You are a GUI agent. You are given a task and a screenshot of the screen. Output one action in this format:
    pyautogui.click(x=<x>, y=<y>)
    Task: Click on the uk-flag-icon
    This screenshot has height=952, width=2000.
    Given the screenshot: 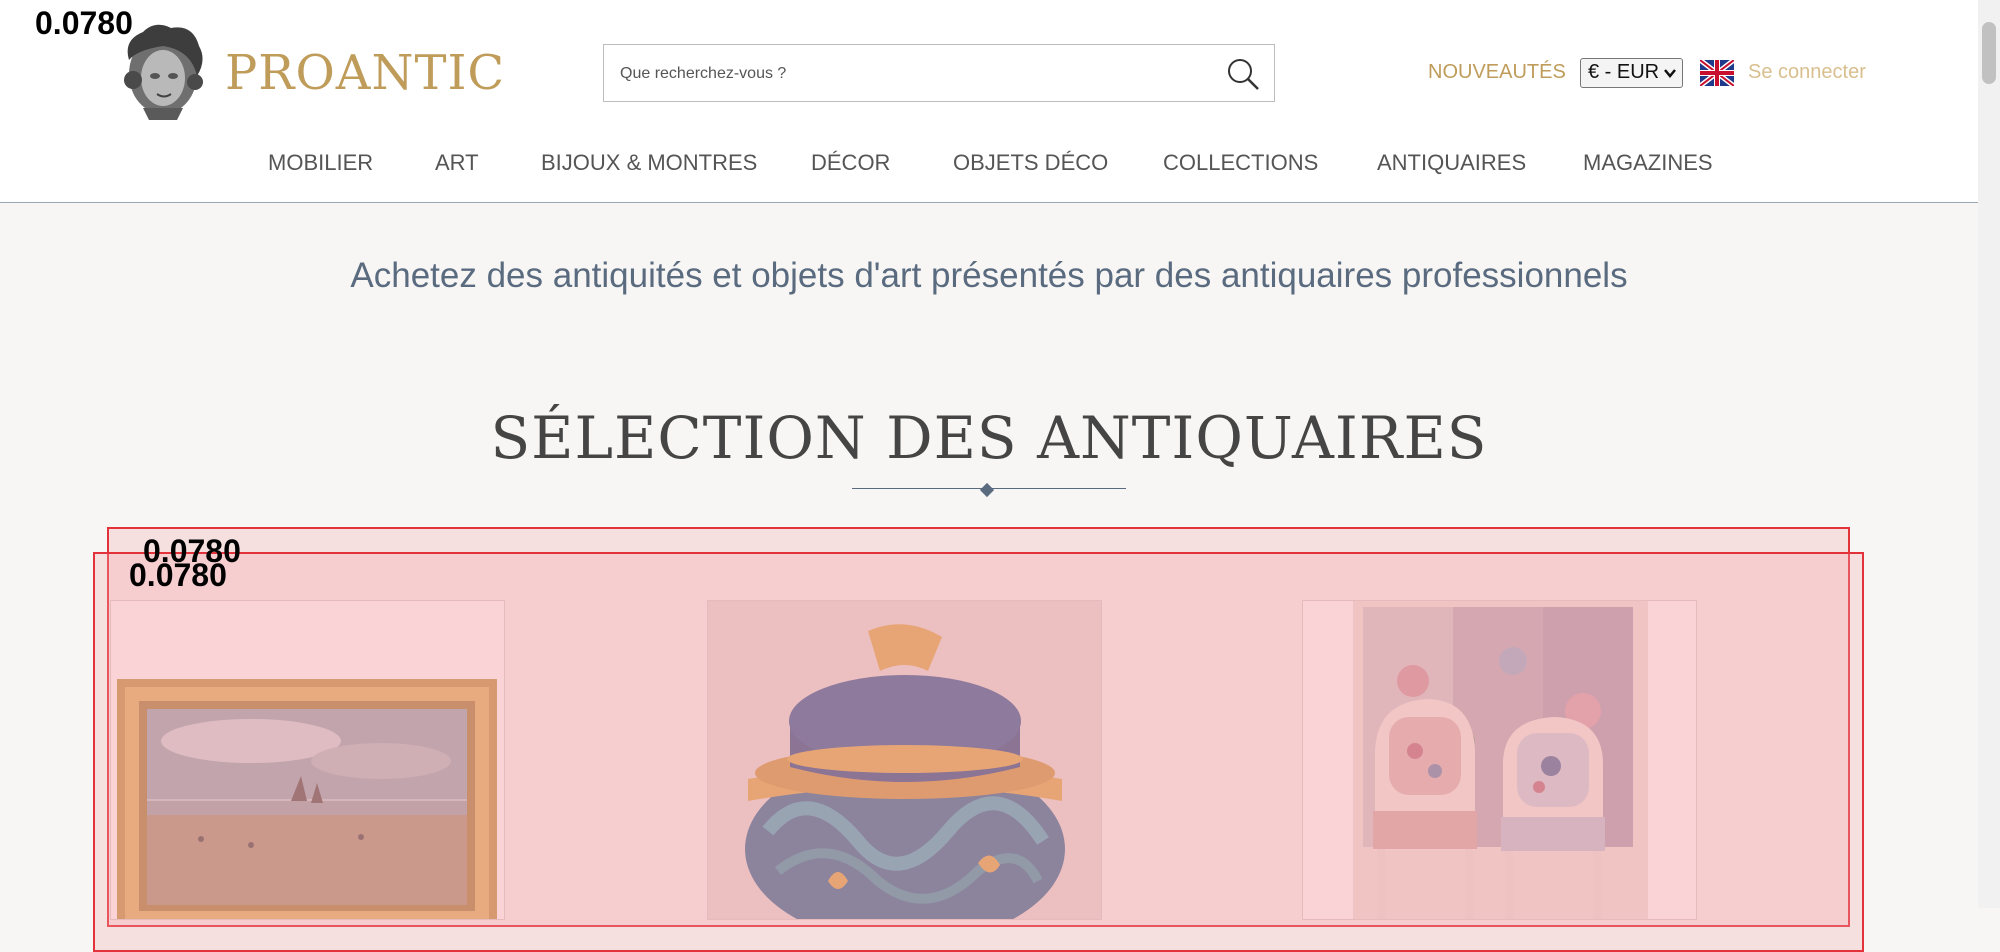 What is the action you would take?
    pyautogui.click(x=1717, y=73)
    